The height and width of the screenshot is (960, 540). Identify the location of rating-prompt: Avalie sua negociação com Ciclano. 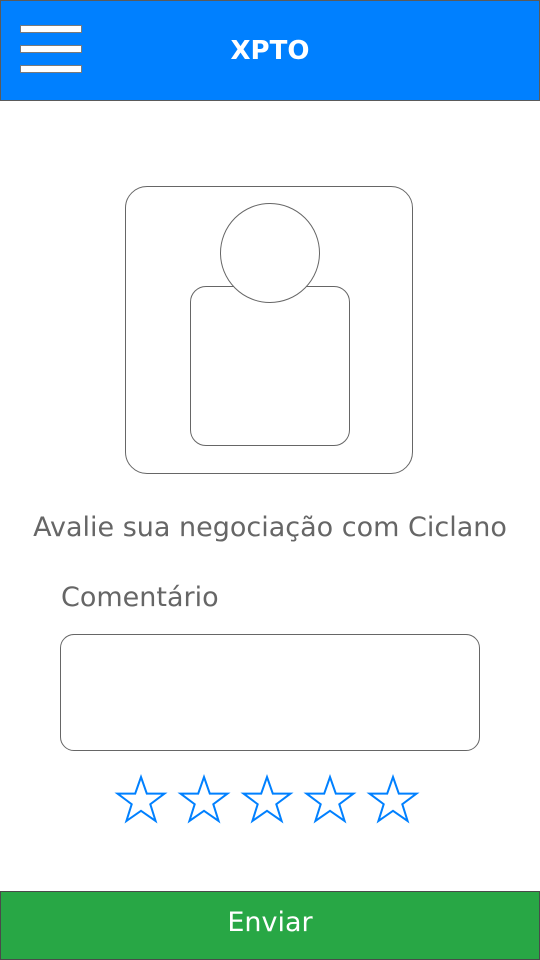
(270, 527).